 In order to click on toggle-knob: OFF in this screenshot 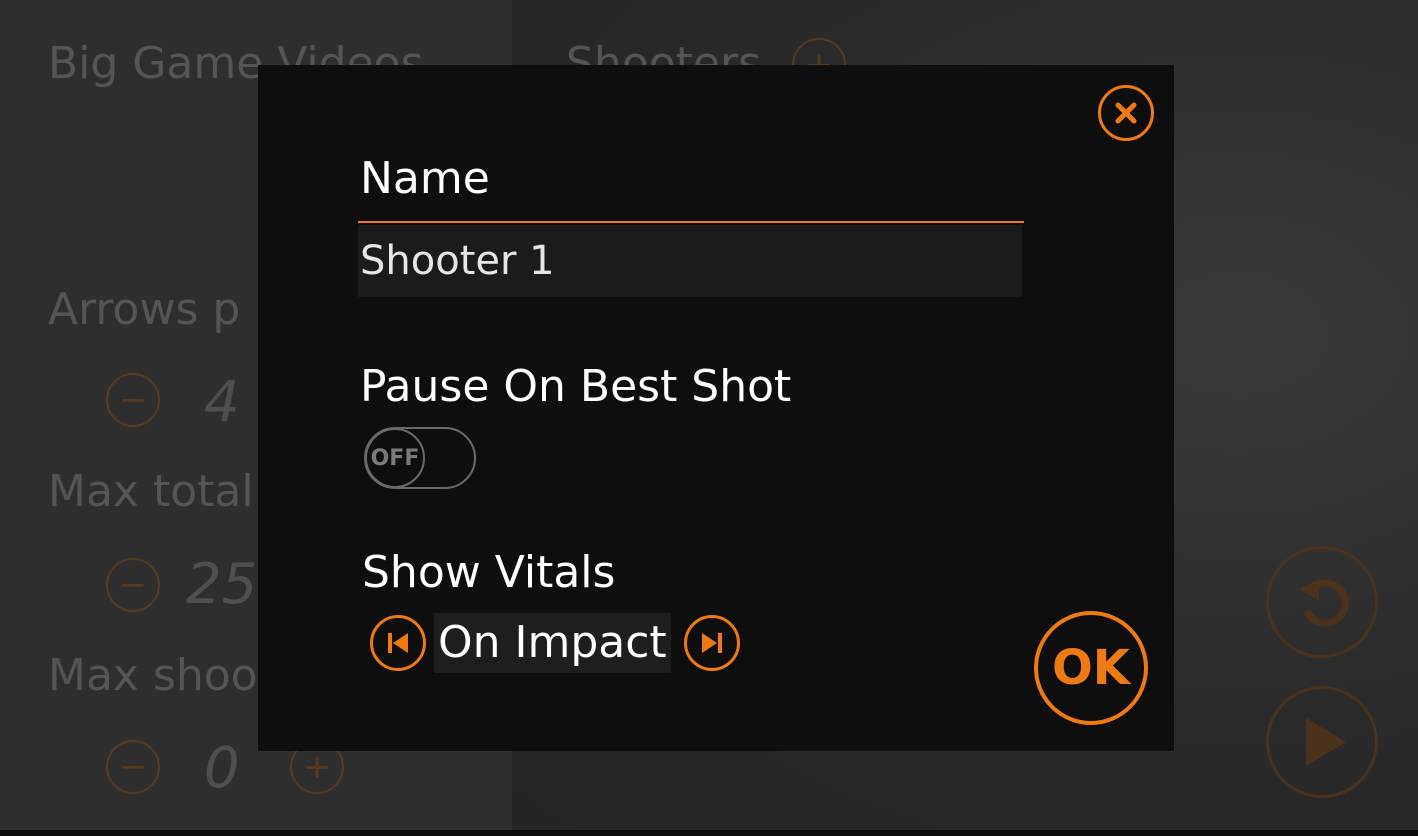, I will do `click(395, 458)`.